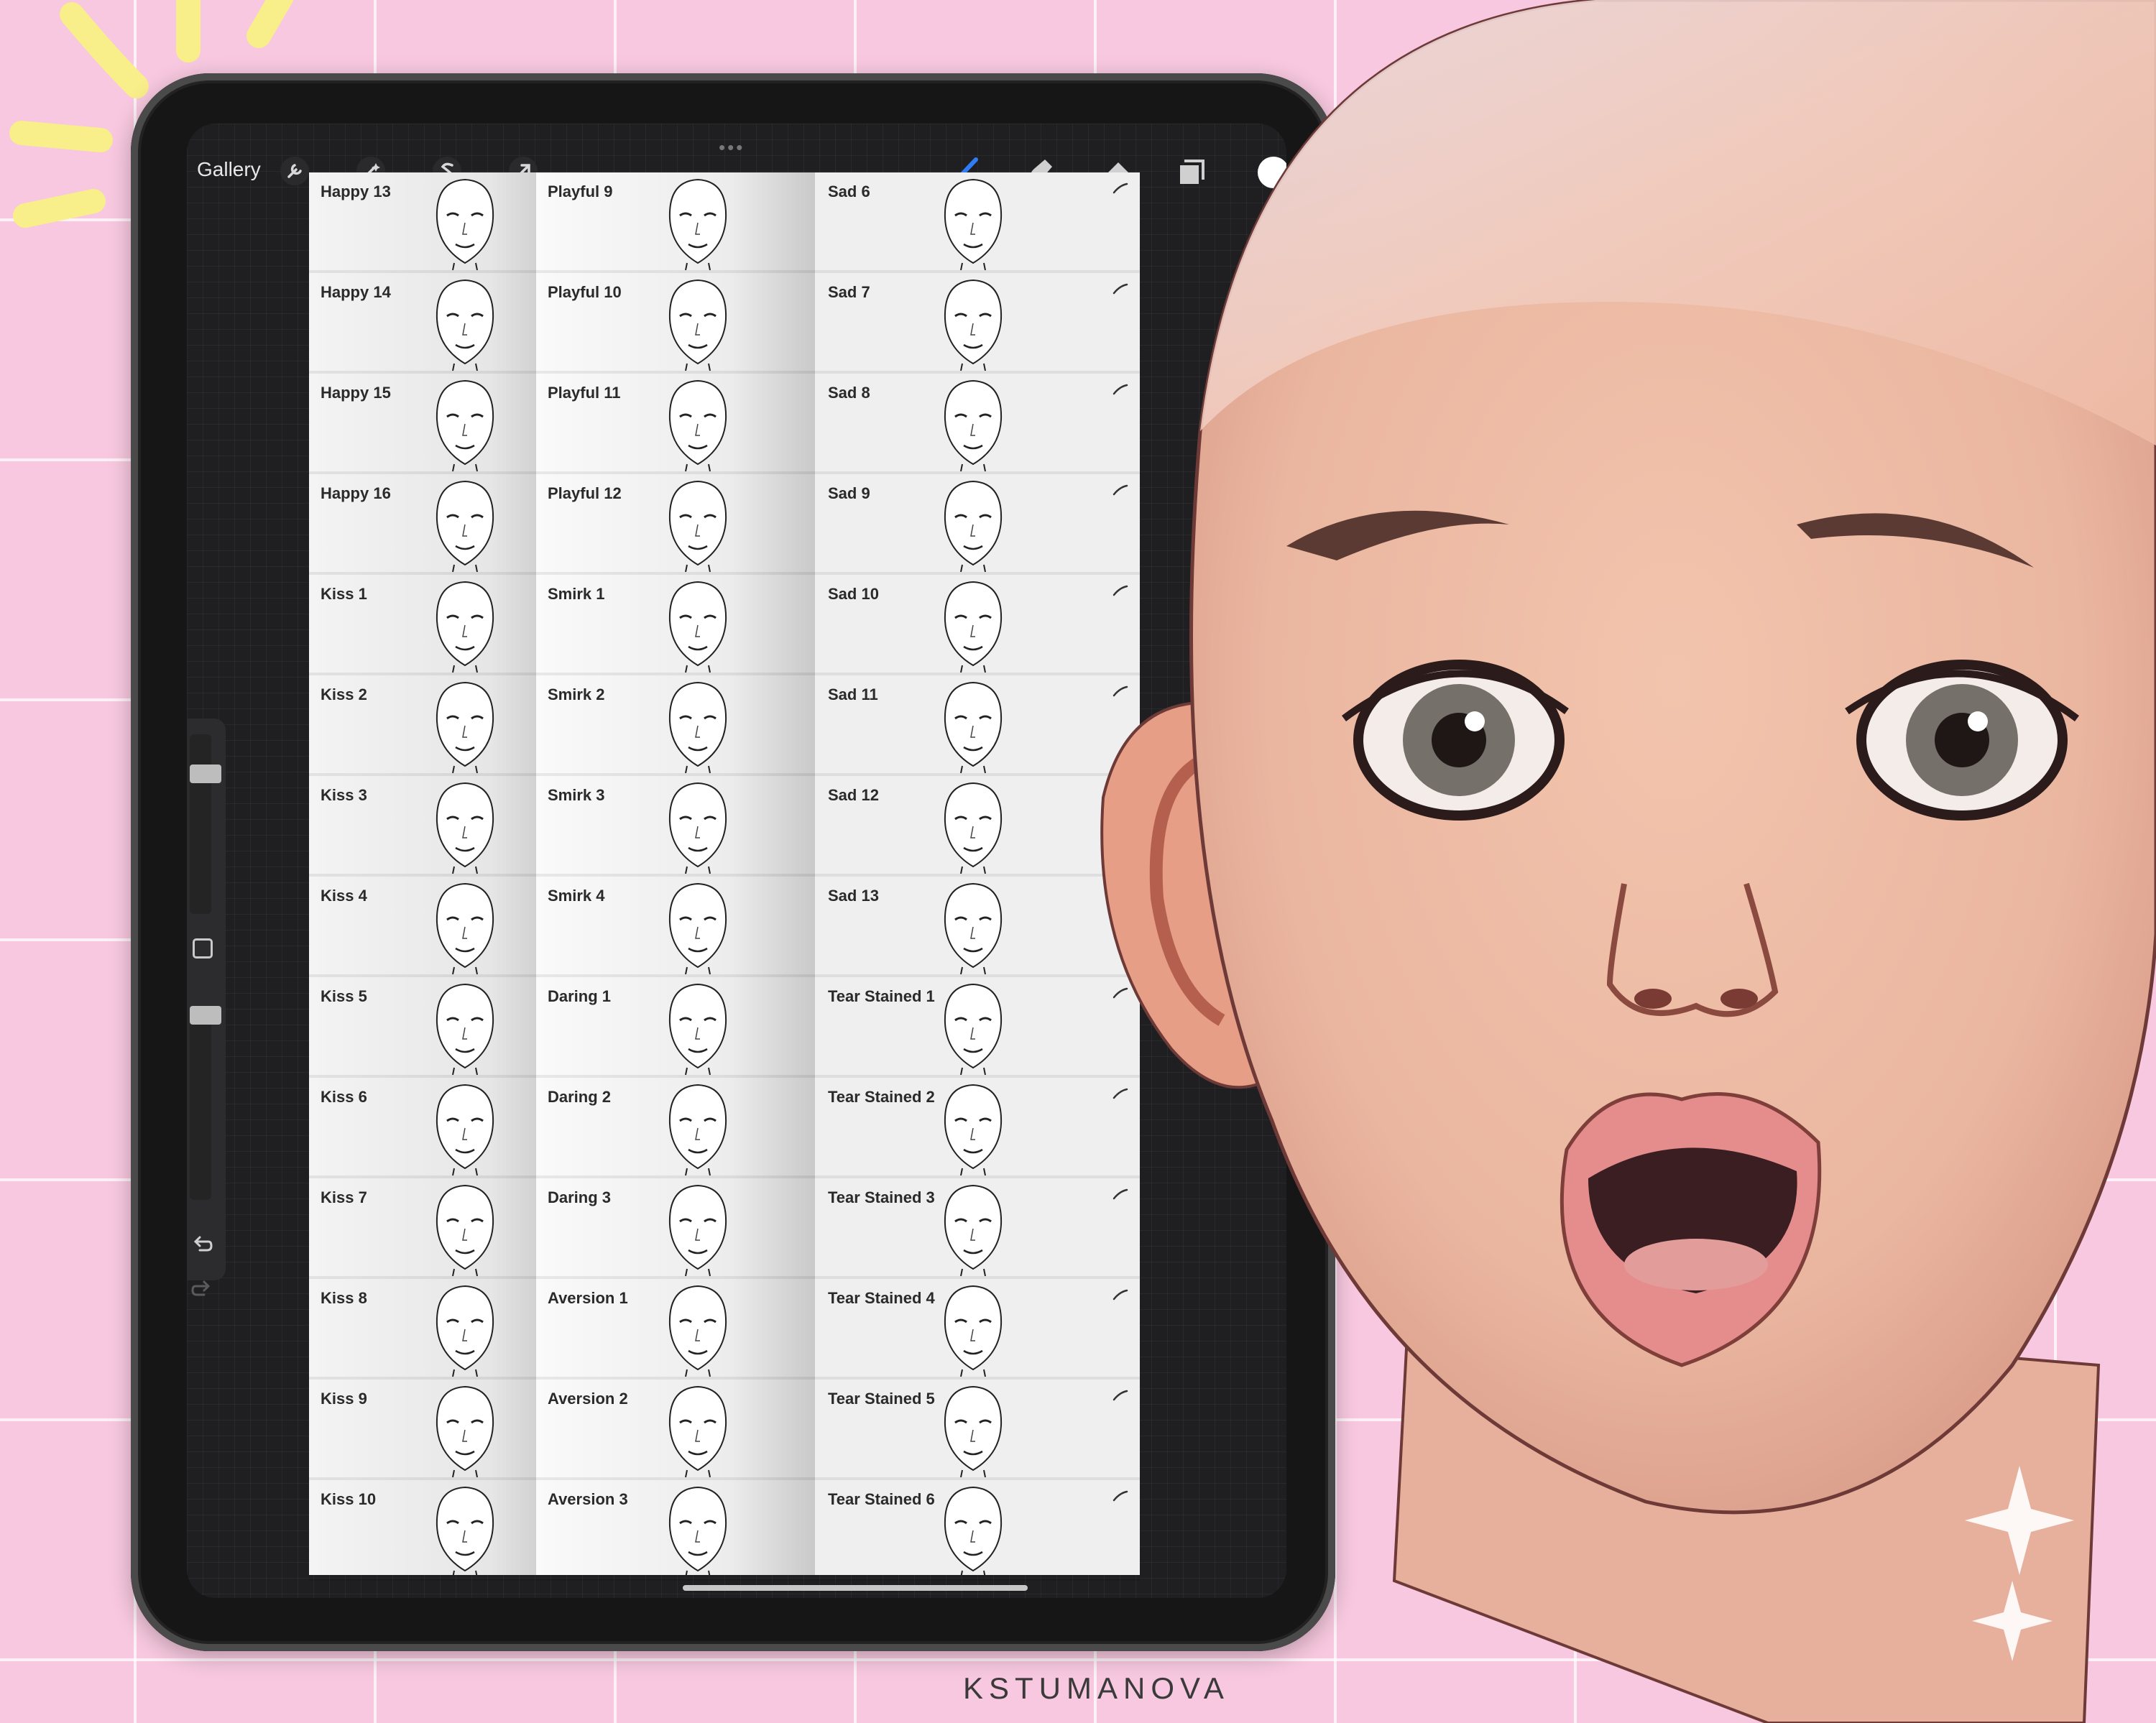  What do you see at coordinates (854, 896) in the screenshot?
I see `brush-name: Sad 13` at bounding box center [854, 896].